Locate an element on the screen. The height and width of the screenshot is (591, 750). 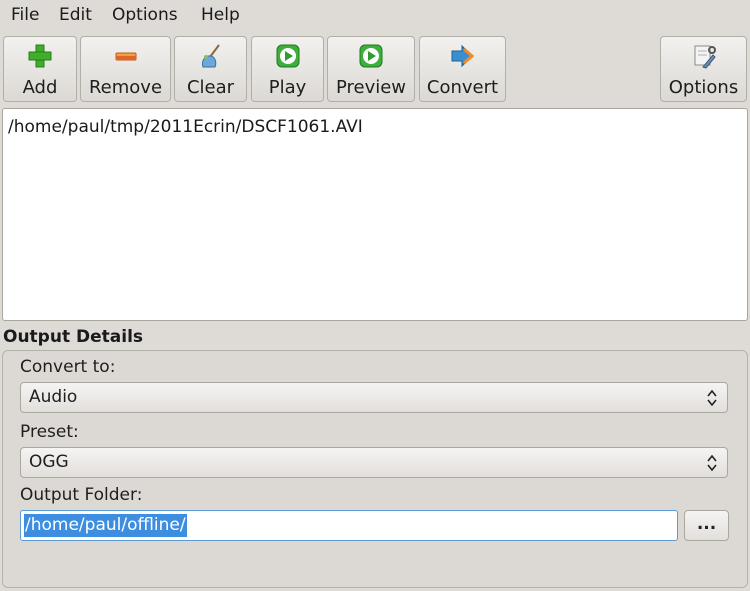
convert-arrows-icon is located at coordinates (463, 56).